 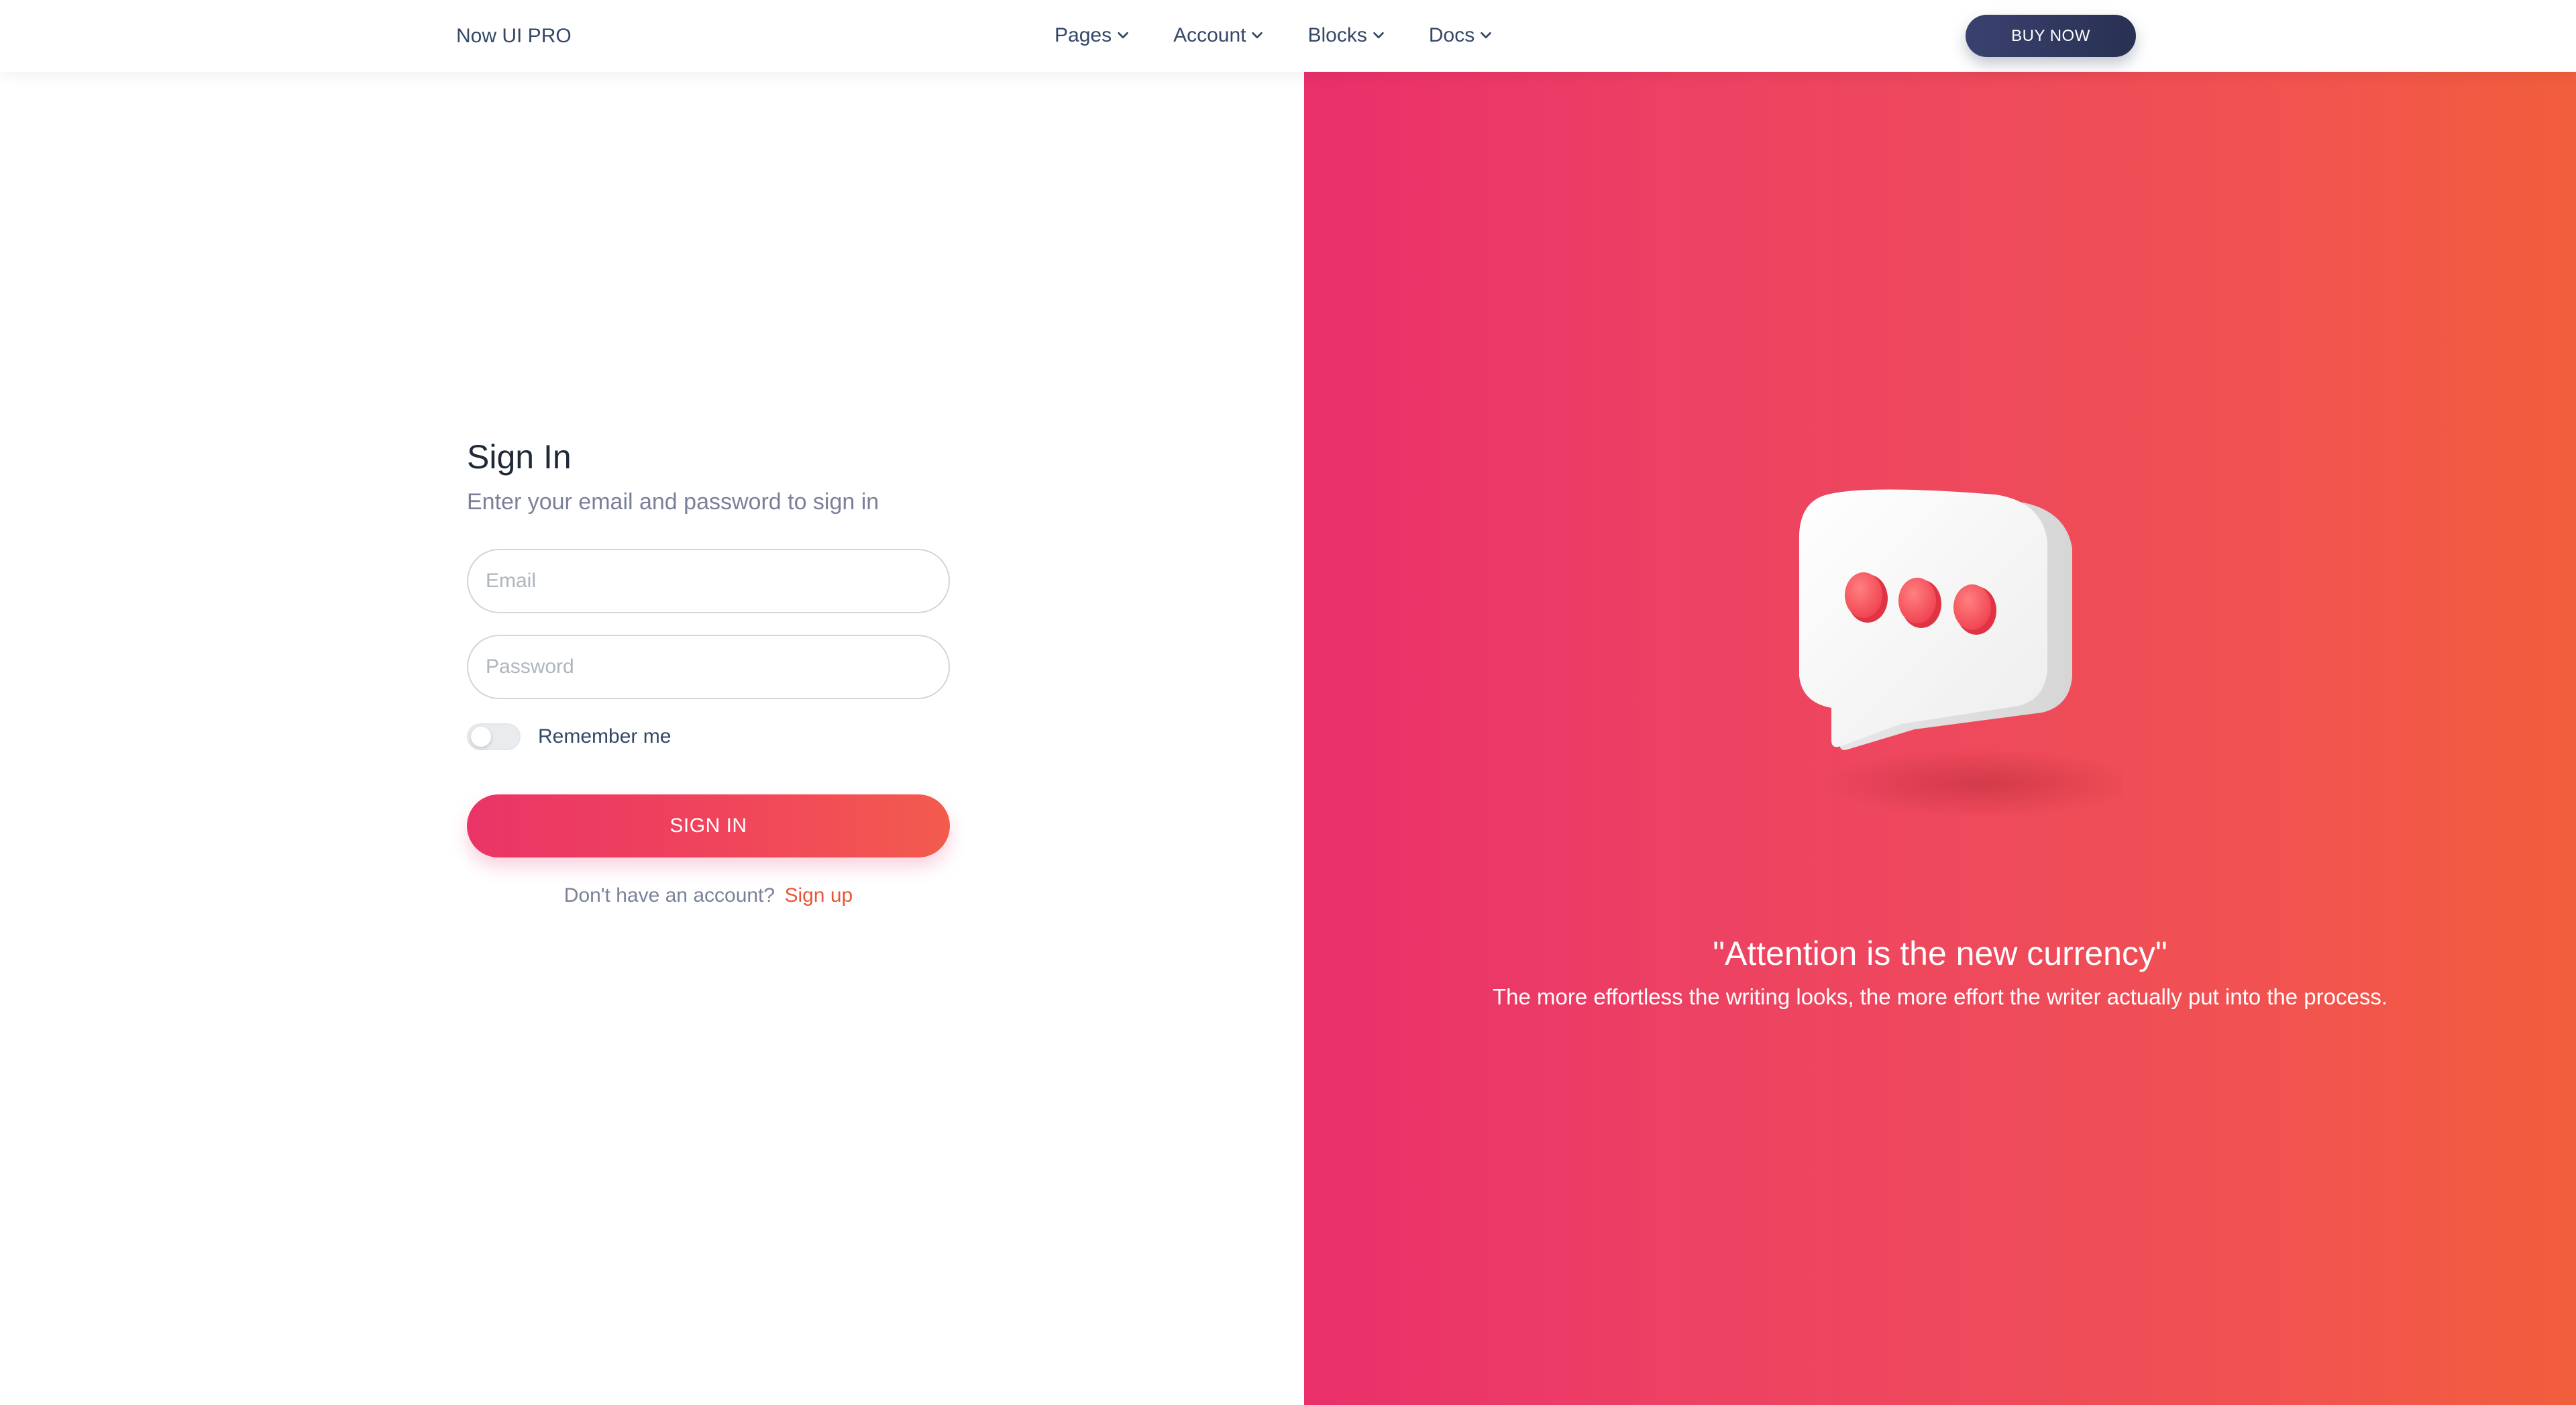 What do you see at coordinates (708, 736) in the screenshot?
I see `remember-me-row: Remember me` at bounding box center [708, 736].